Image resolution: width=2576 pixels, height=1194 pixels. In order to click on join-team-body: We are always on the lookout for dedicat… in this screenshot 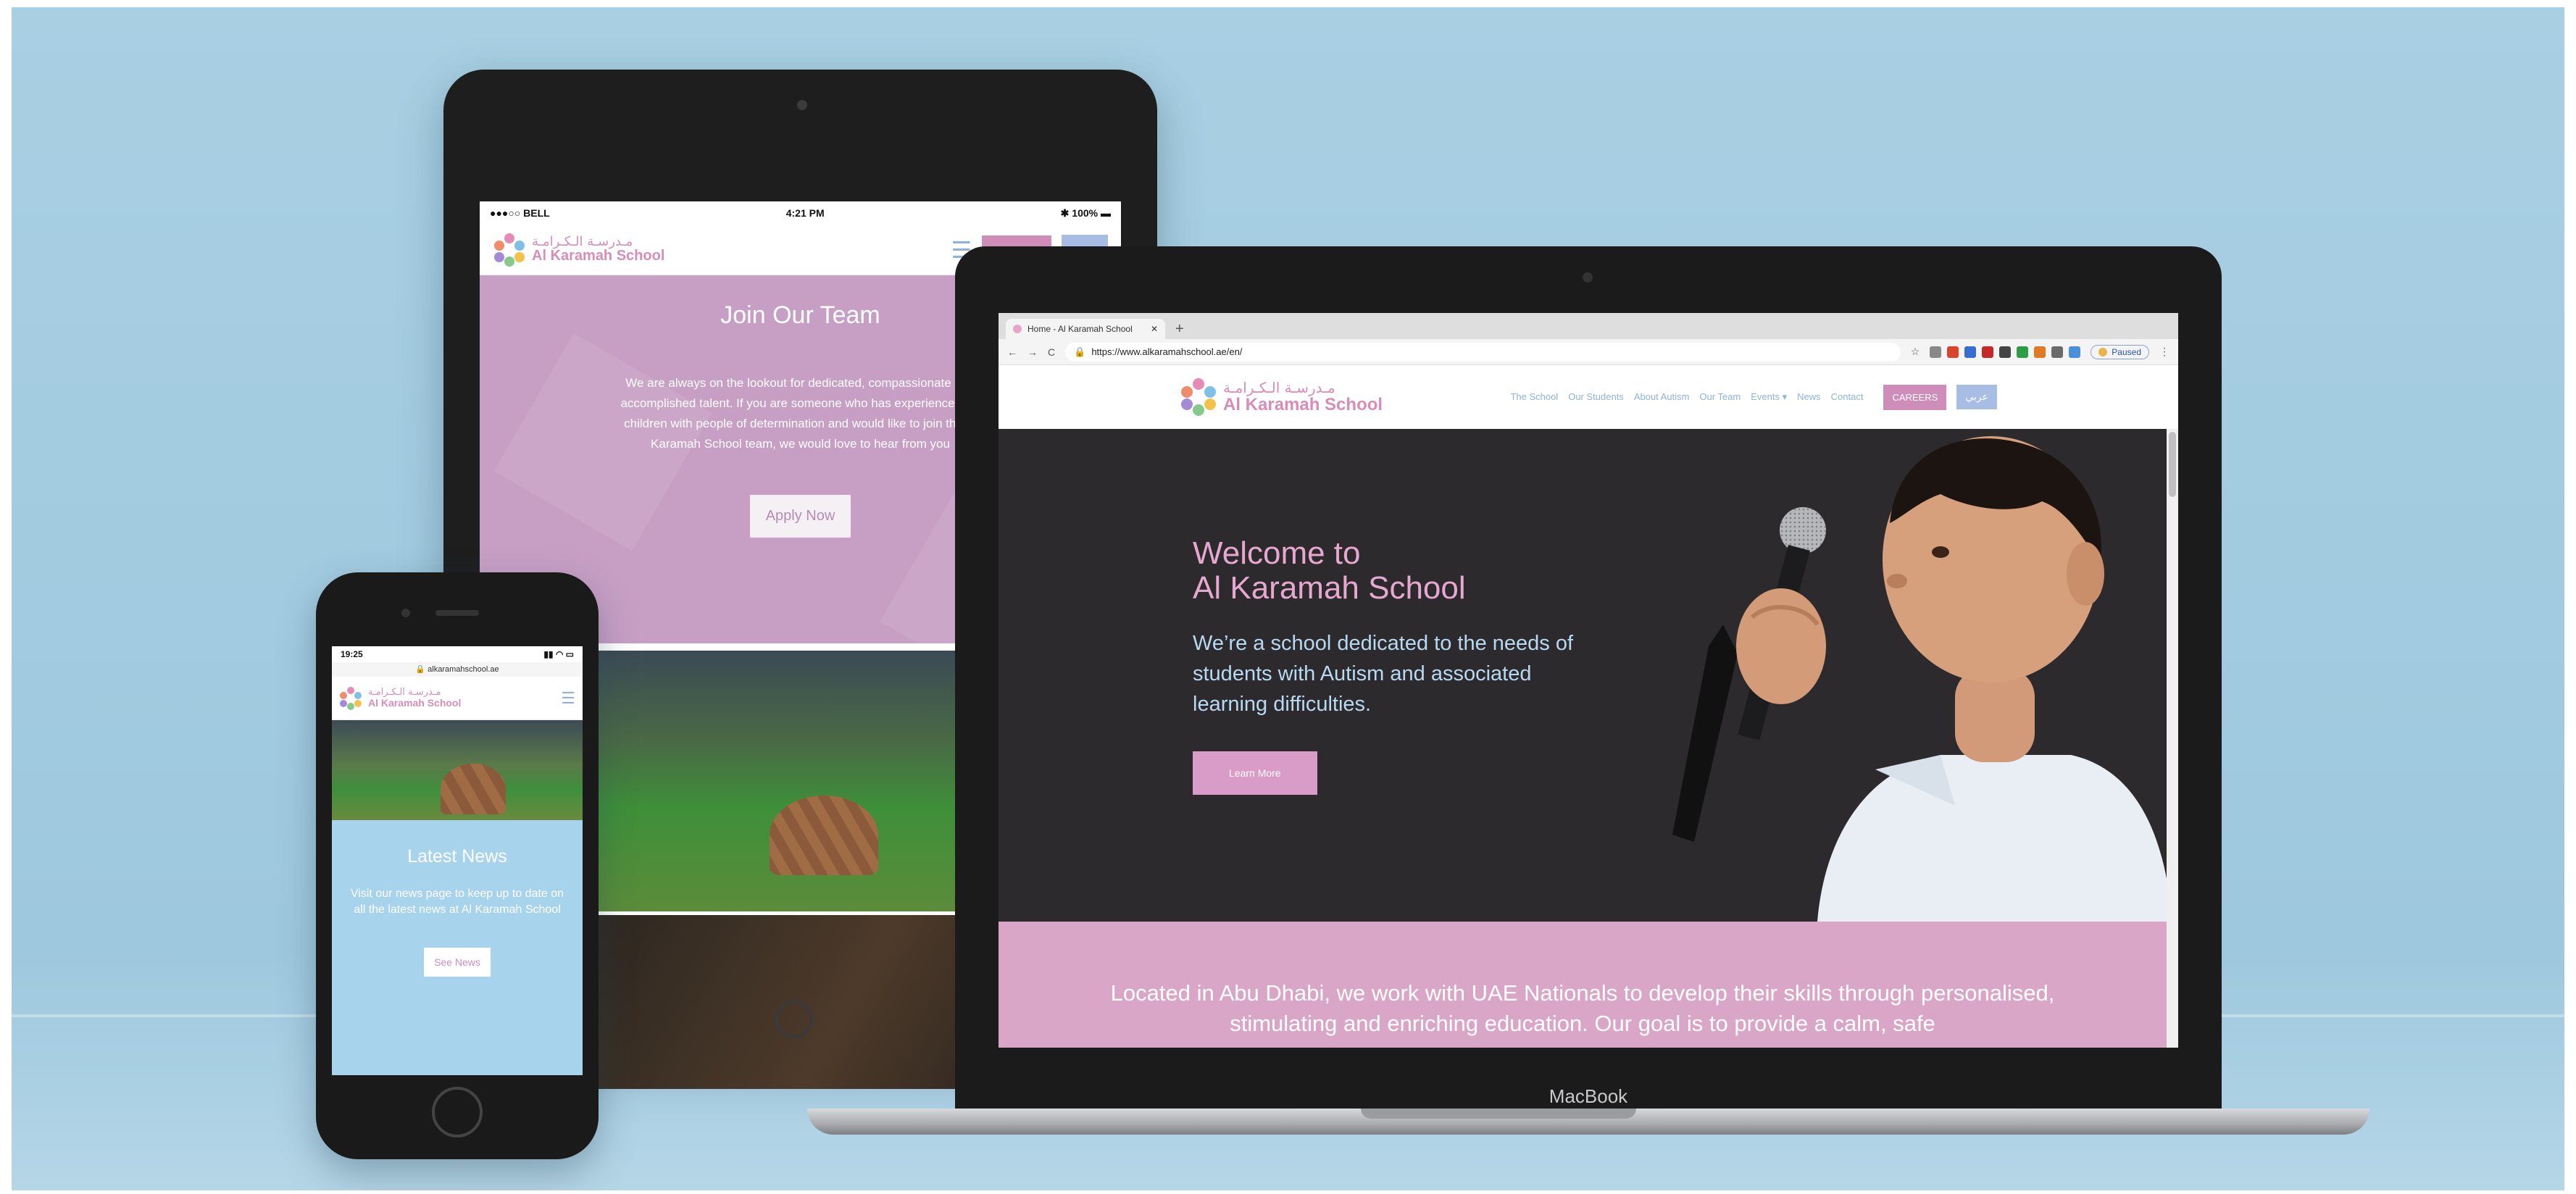, I will do `click(800, 413)`.